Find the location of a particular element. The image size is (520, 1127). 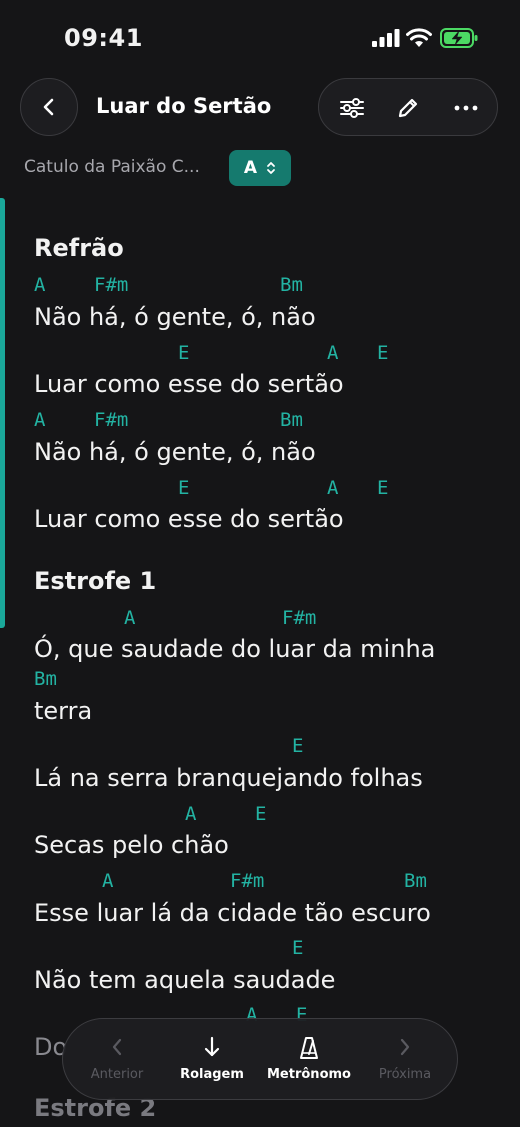

settings-sliders-button is located at coordinates (352, 108).